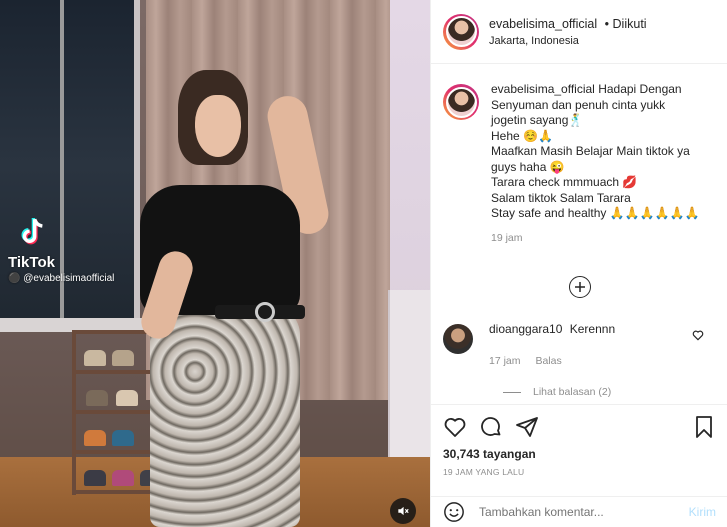 The width and height of the screenshot is (727, 527). Describe the element at coordinates (61, 278) in the screenshot. I see `tiktok-handle: ⚫ @evabelisimaofficial` at that location.